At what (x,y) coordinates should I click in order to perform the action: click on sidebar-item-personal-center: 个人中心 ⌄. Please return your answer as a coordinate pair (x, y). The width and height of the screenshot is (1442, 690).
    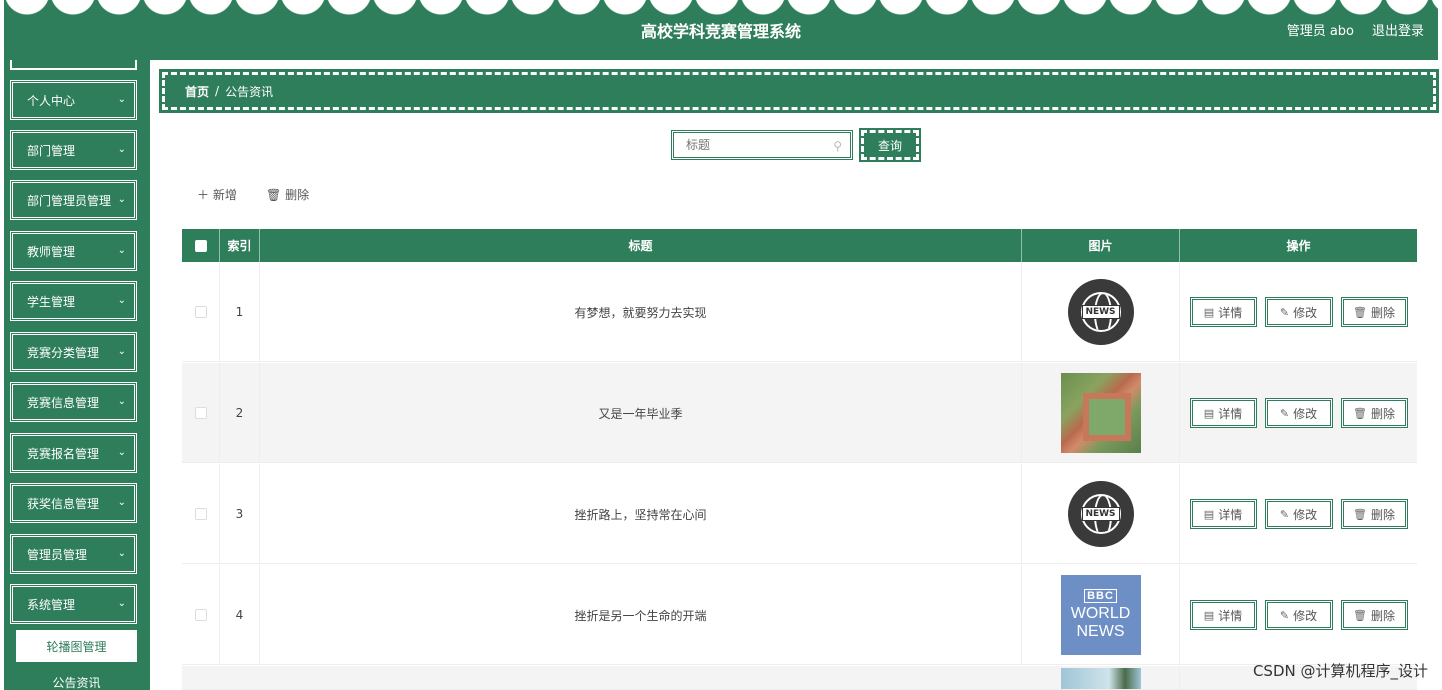
    Looking at the image, I should click on (73, 100).